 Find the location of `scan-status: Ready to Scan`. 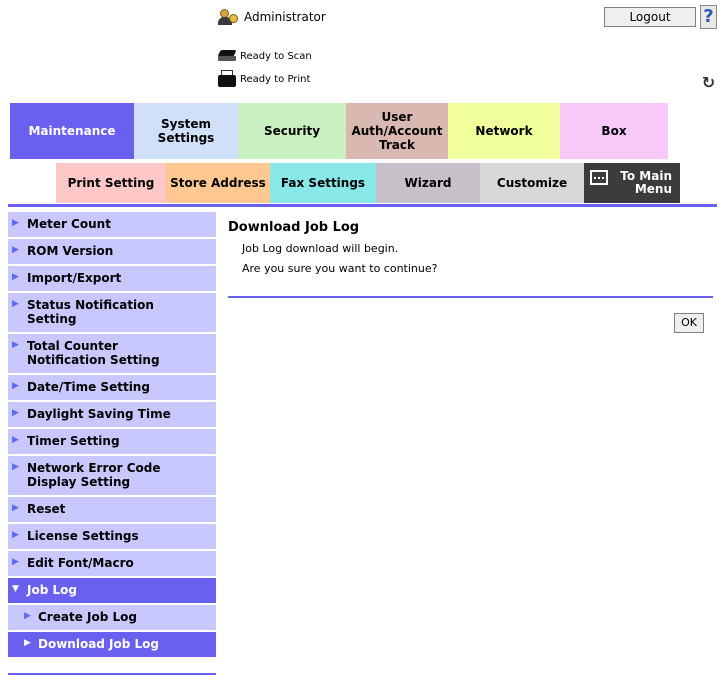

scan-status: Ready to Scan is located at coordinates (264, 56).